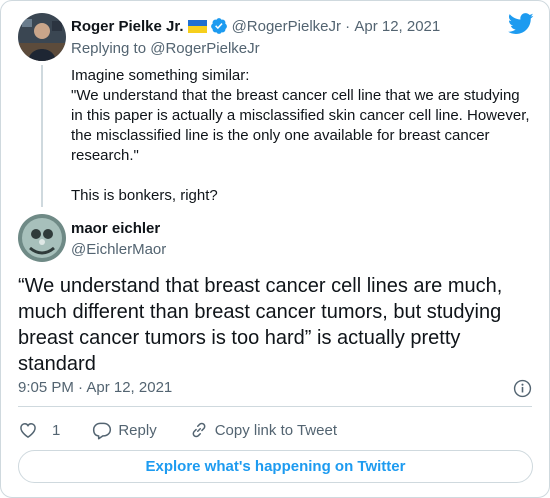  I want to click on main-author-handle: @EichlerMaor, so click(118, 249).